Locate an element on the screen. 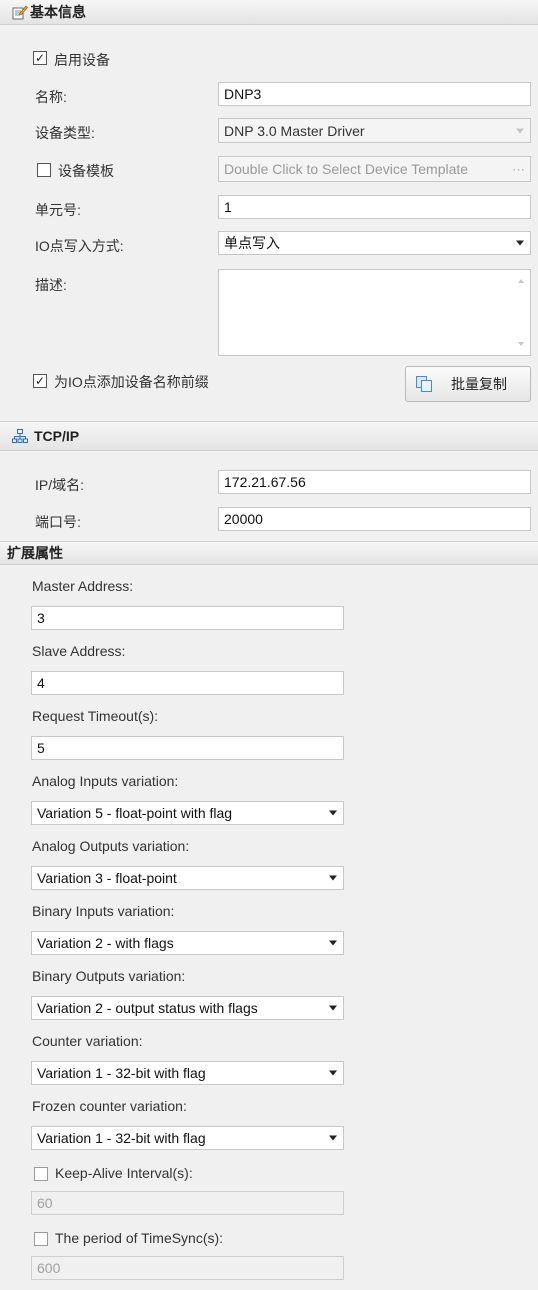 The height and width of the screenshot is (1290, 538). unit-number-label: 单元号: is located at coordinates (58, 210).